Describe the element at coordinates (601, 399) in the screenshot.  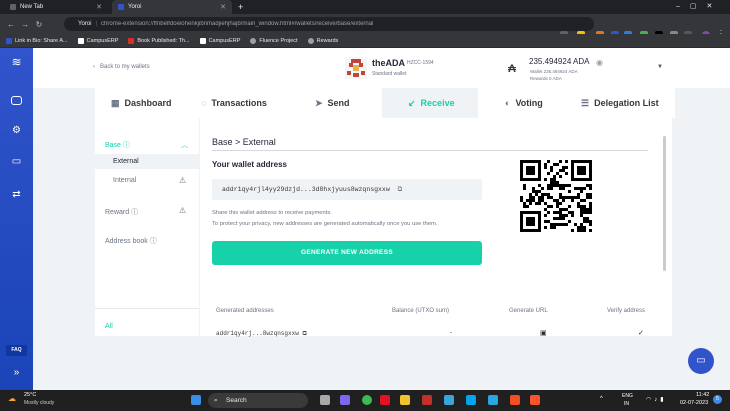
I see `tray-chevron-icon: ^` at that location.